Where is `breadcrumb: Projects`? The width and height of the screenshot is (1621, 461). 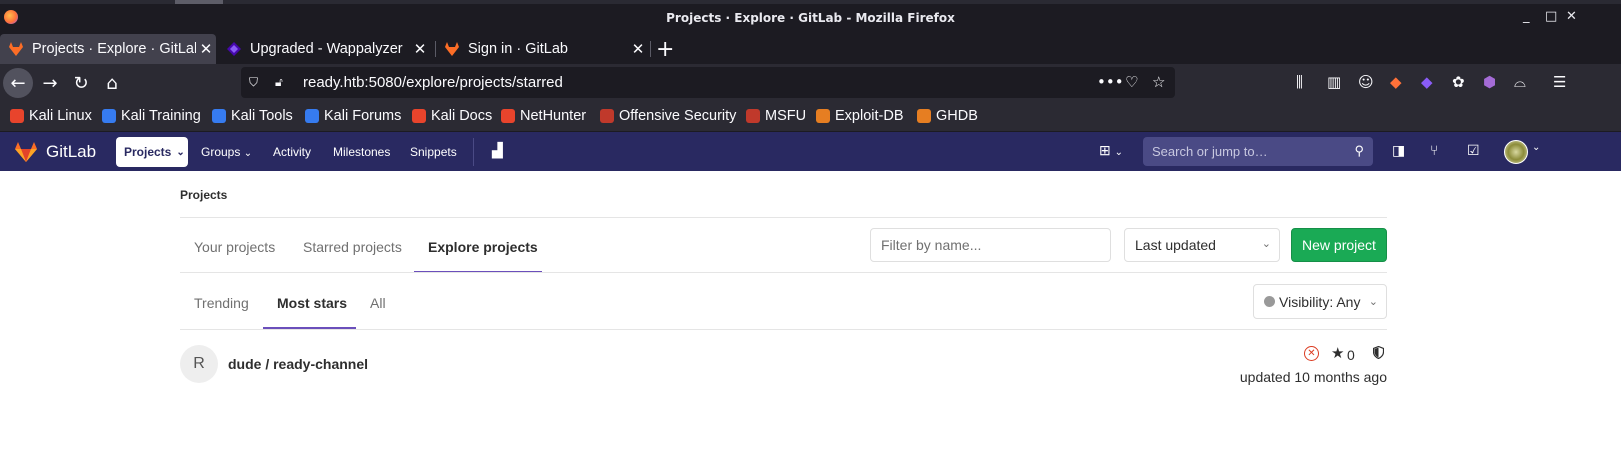 breadcrumb: Projects is located at coordinates (203, 195).